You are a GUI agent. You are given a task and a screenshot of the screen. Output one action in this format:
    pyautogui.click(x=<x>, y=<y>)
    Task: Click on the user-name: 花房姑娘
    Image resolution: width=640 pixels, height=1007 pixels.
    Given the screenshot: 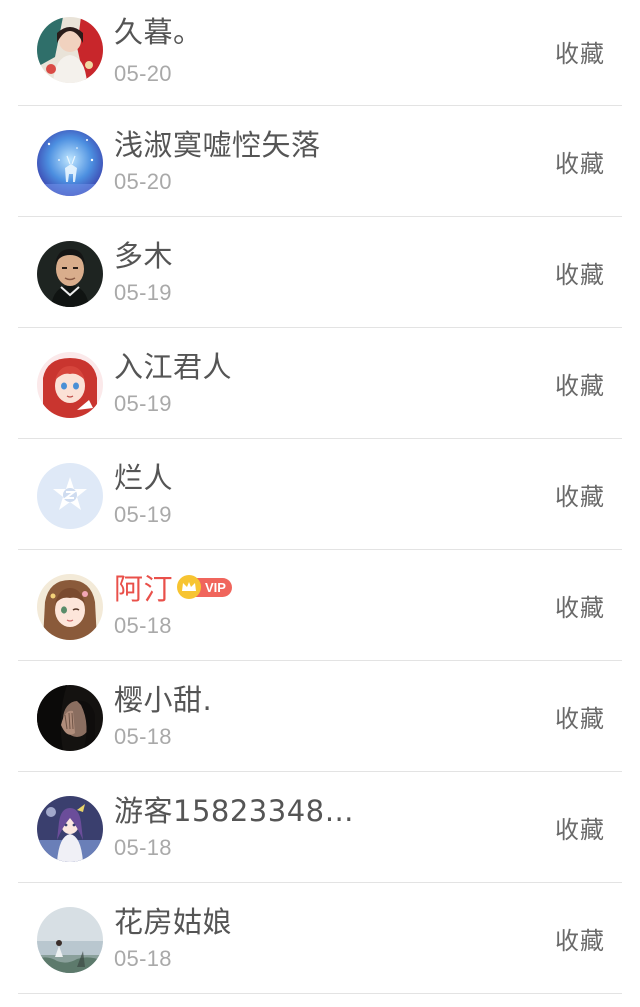 What is the action you would take?
    pyautogui.click(x=173, y=920)
    